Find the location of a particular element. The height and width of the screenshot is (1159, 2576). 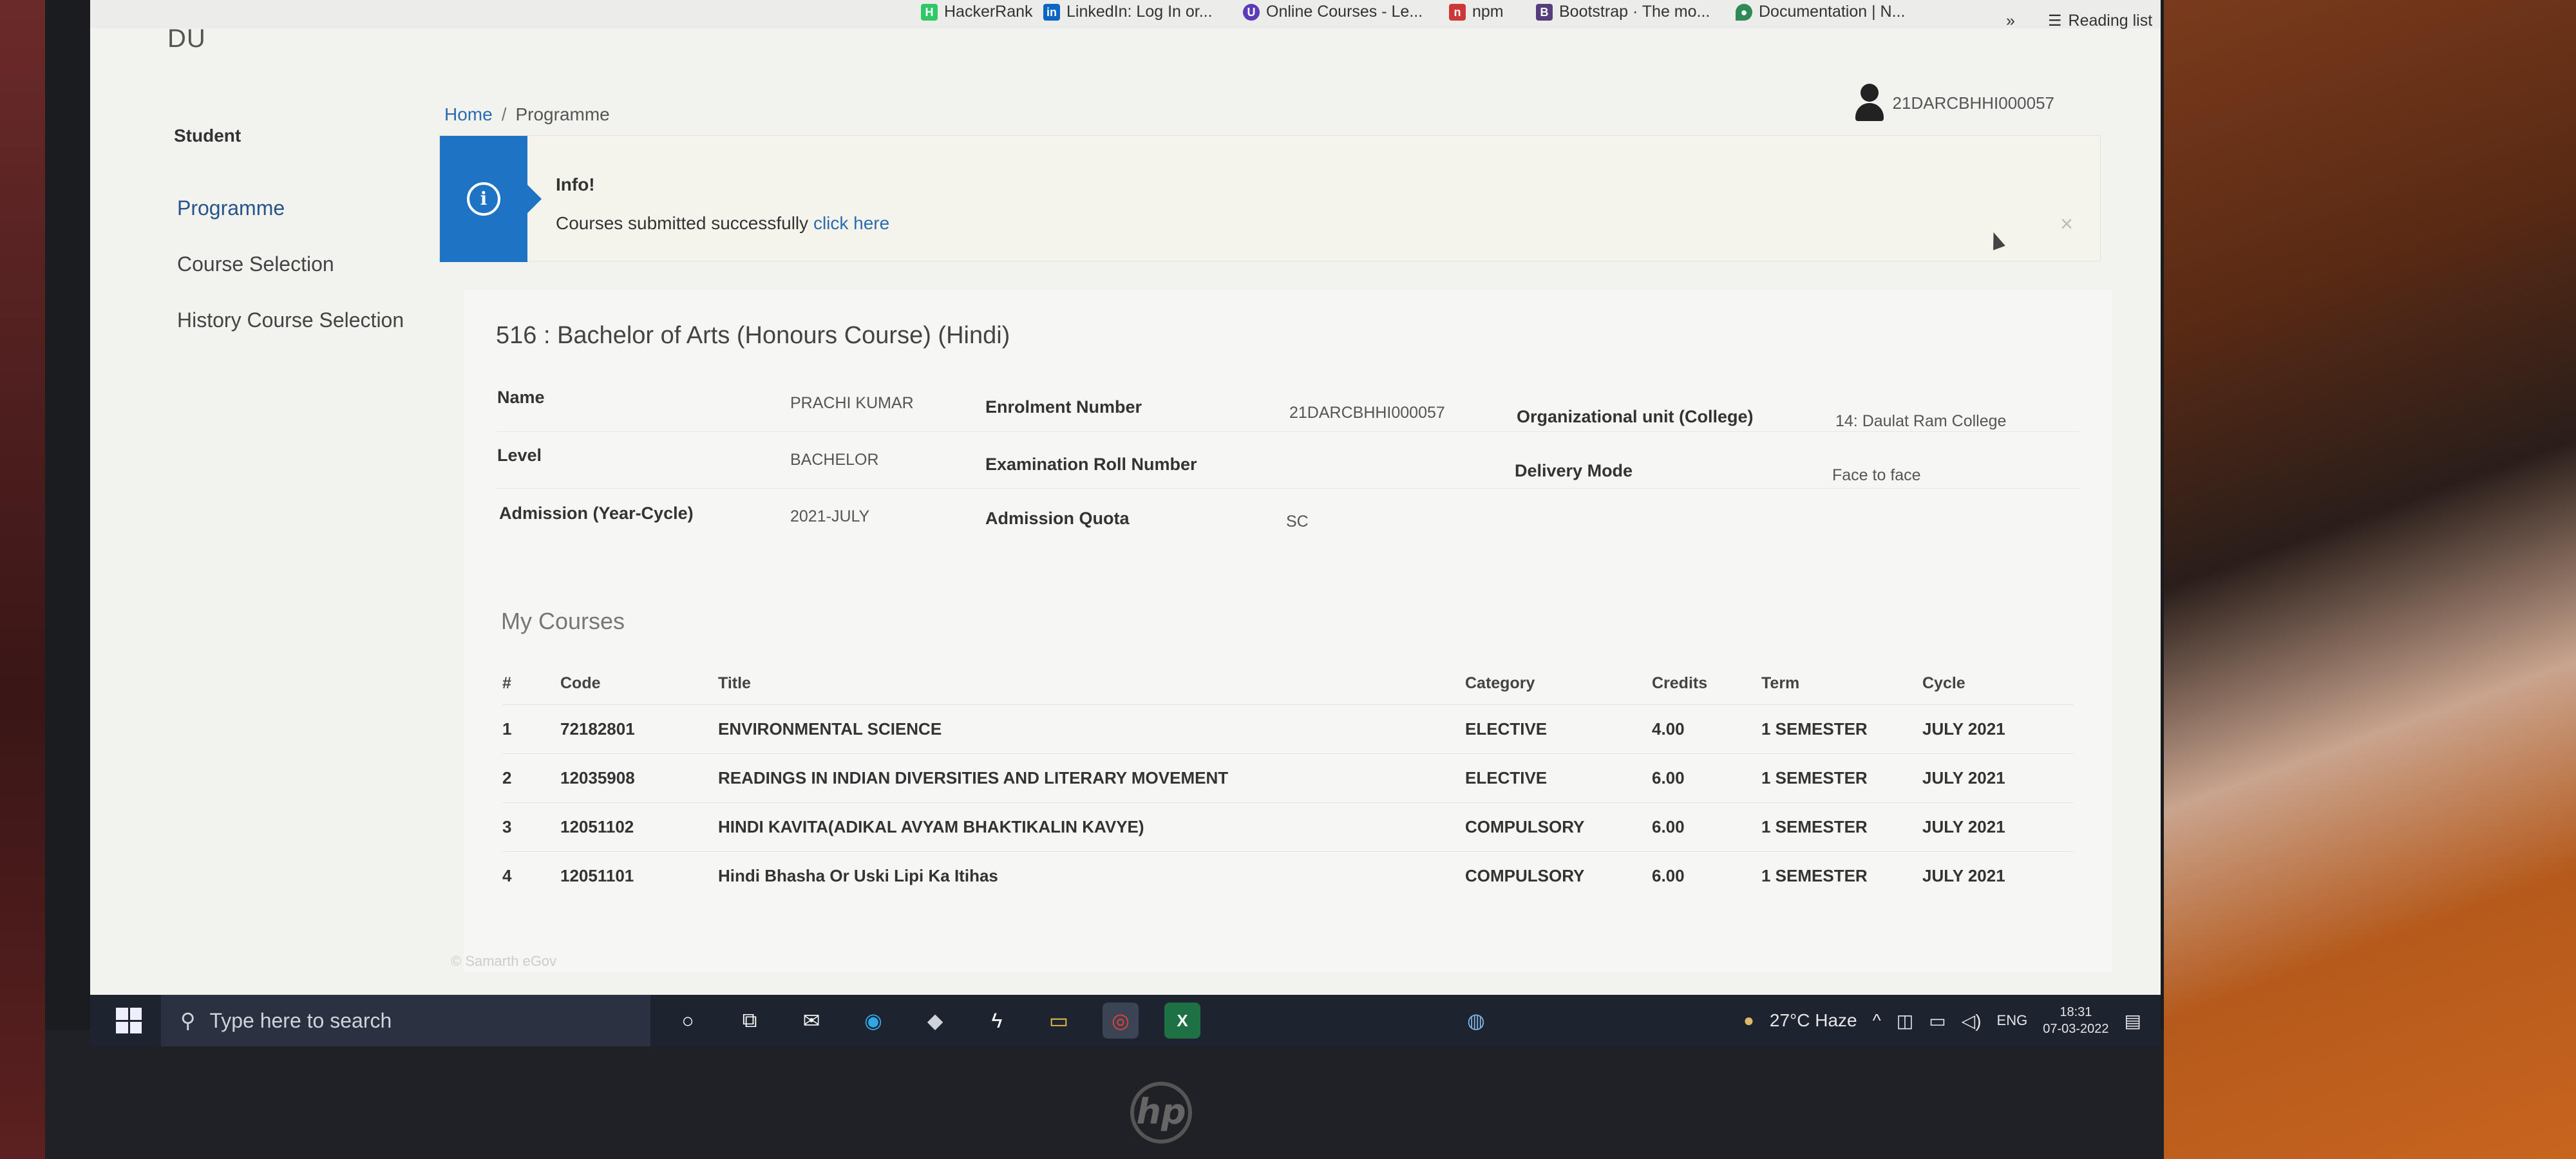

level-label: Level is located at coordinates (519, 455).